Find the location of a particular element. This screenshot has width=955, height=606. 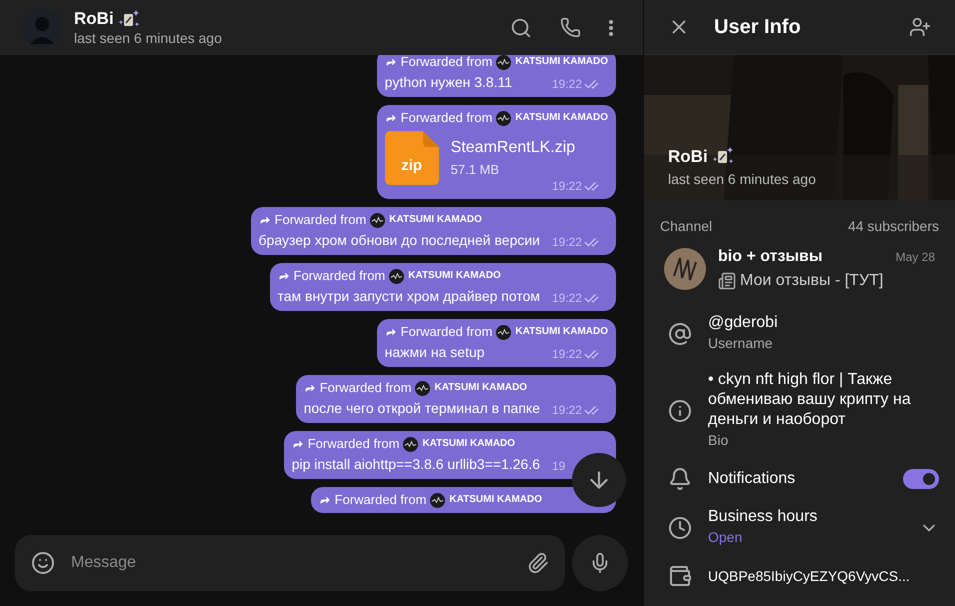

chat-status: last seen 6 minutes ago is located at coordinates (148, 38).